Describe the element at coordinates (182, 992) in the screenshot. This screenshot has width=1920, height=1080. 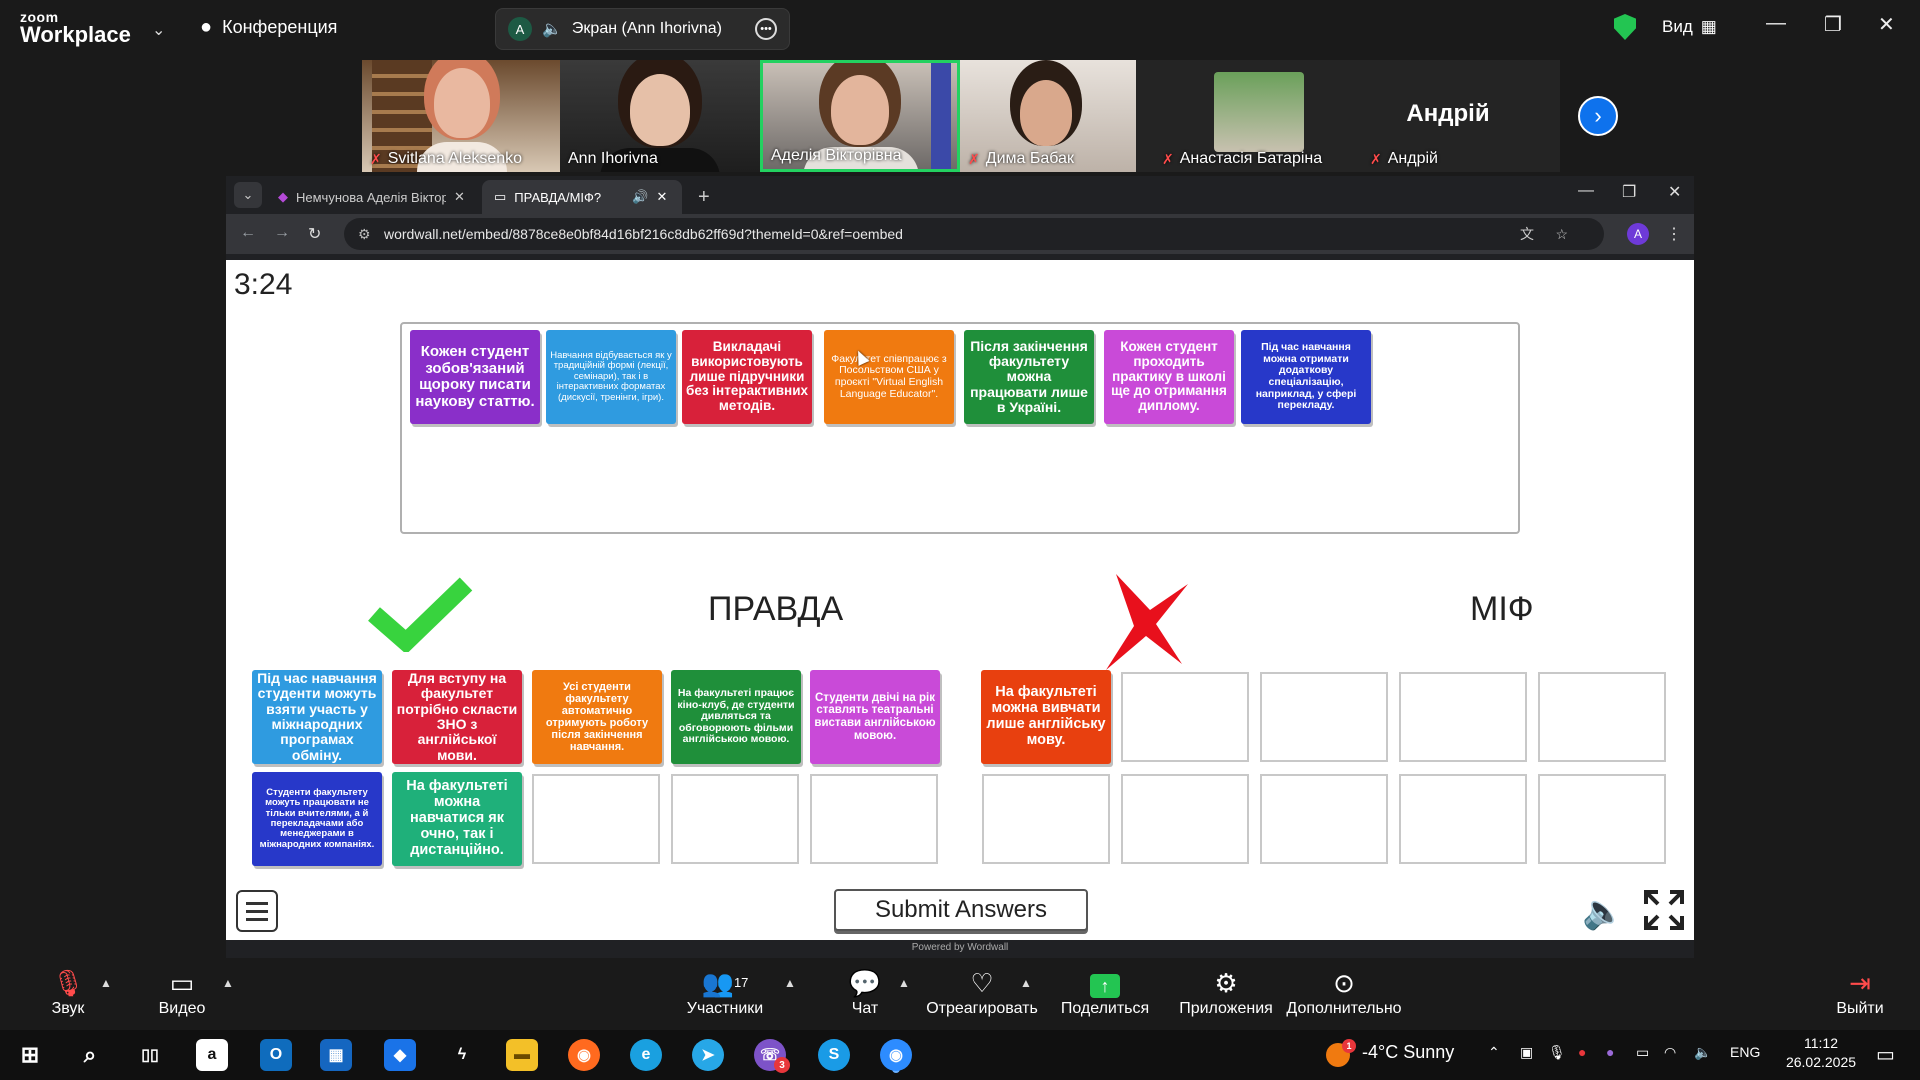
I see `video-button: ▭ Видео` at that location.